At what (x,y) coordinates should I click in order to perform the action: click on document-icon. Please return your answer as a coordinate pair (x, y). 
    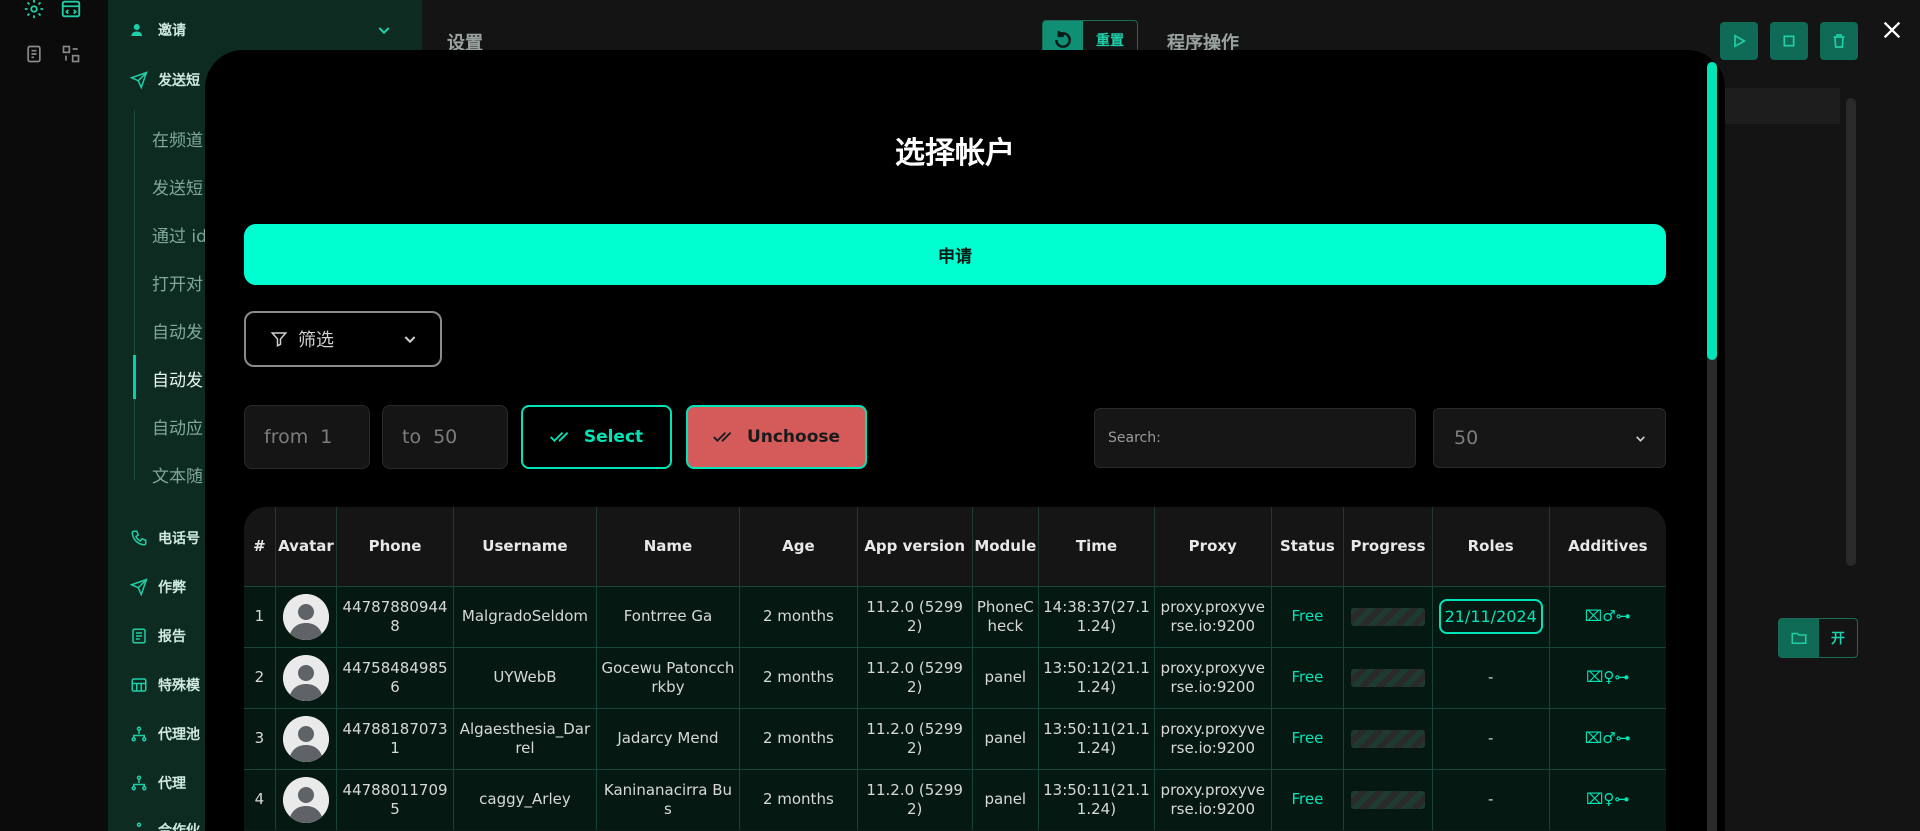
    Looking at the image, I should click on (34, 54).